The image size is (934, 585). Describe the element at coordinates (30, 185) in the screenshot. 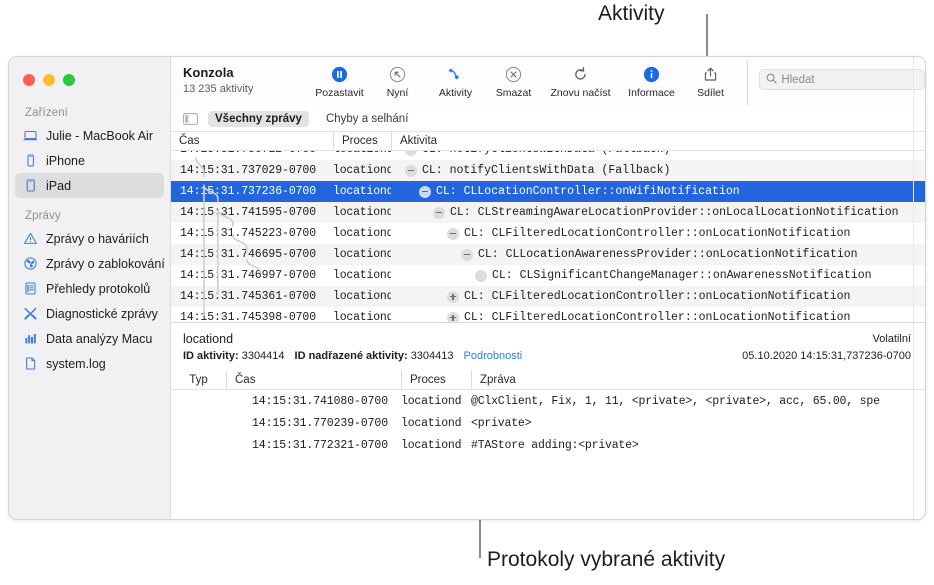

I see `ipad-icon` at that location.